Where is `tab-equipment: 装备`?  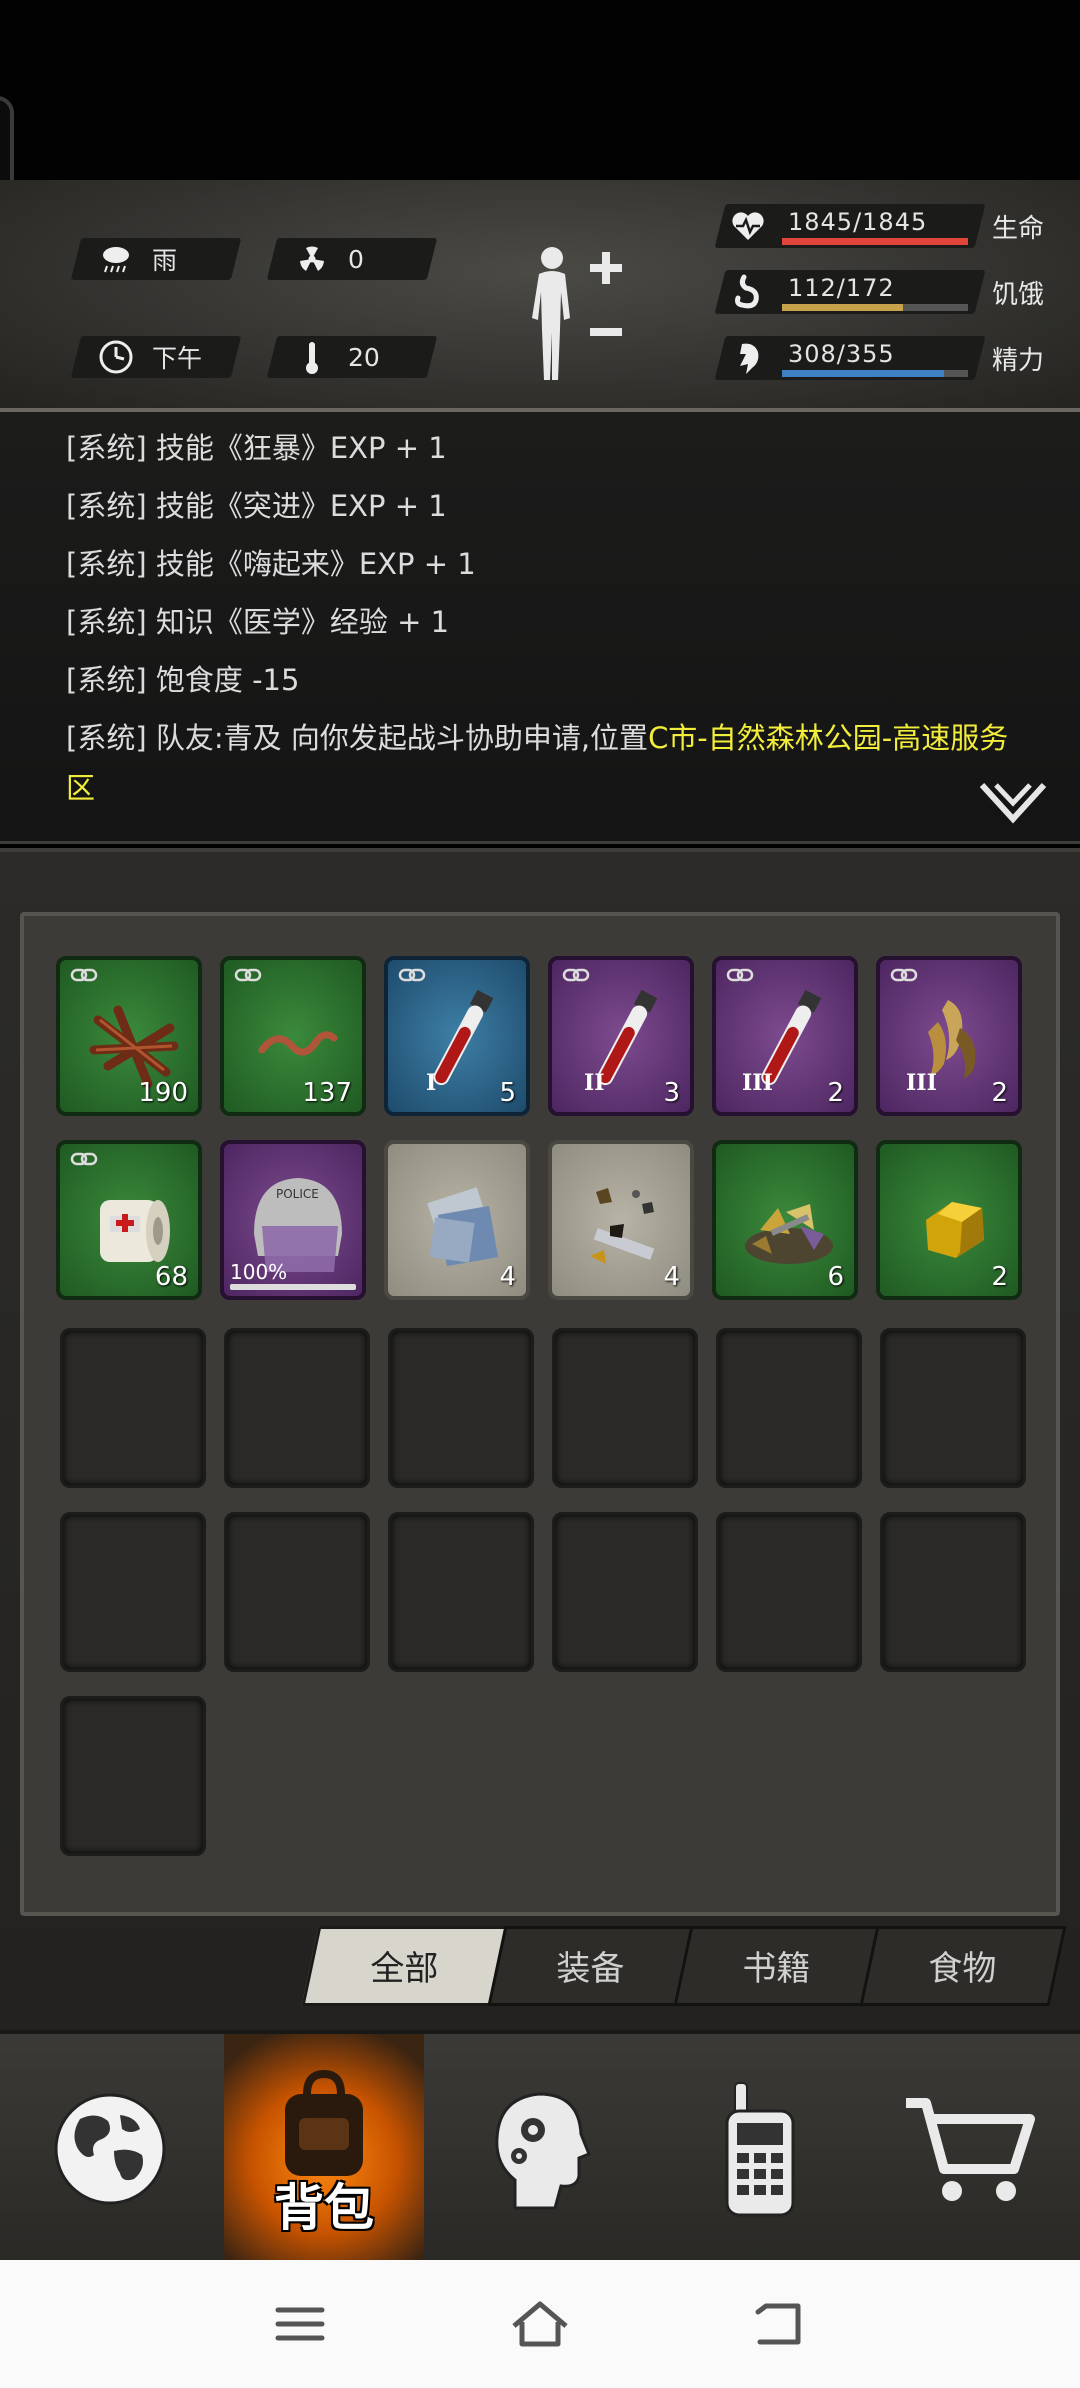
tab-equipment: 装备 is located at coordinates (591, 1966).